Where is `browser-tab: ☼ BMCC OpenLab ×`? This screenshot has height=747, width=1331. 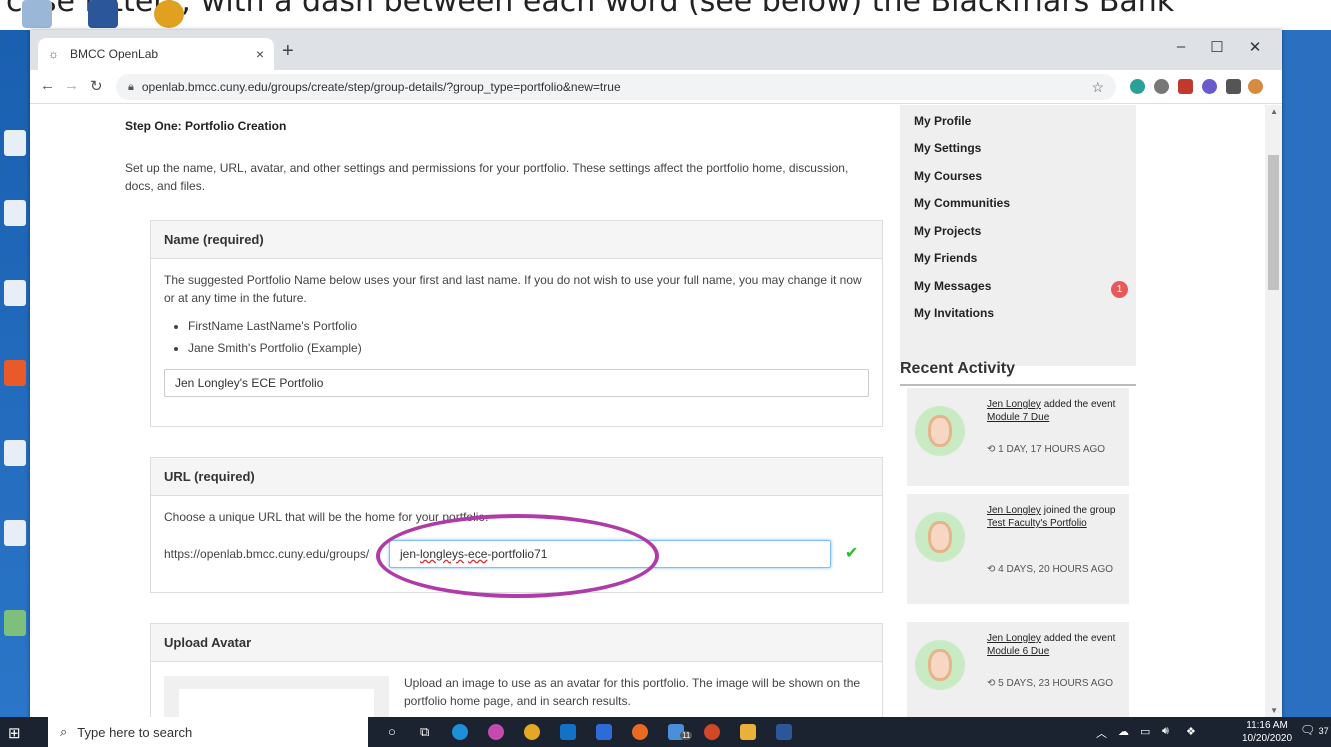 browser-tab: ☼ BMCC OpenLab × is located at coordinates (156, 54).